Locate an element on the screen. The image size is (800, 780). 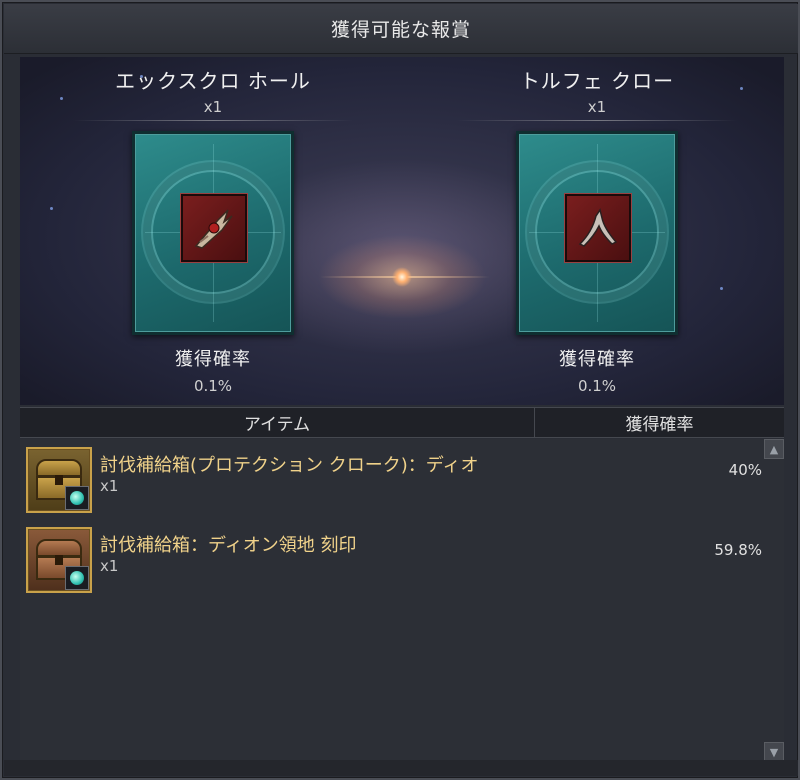
column-header-rate: 獲得確率 is located at coordinates (659, 422).